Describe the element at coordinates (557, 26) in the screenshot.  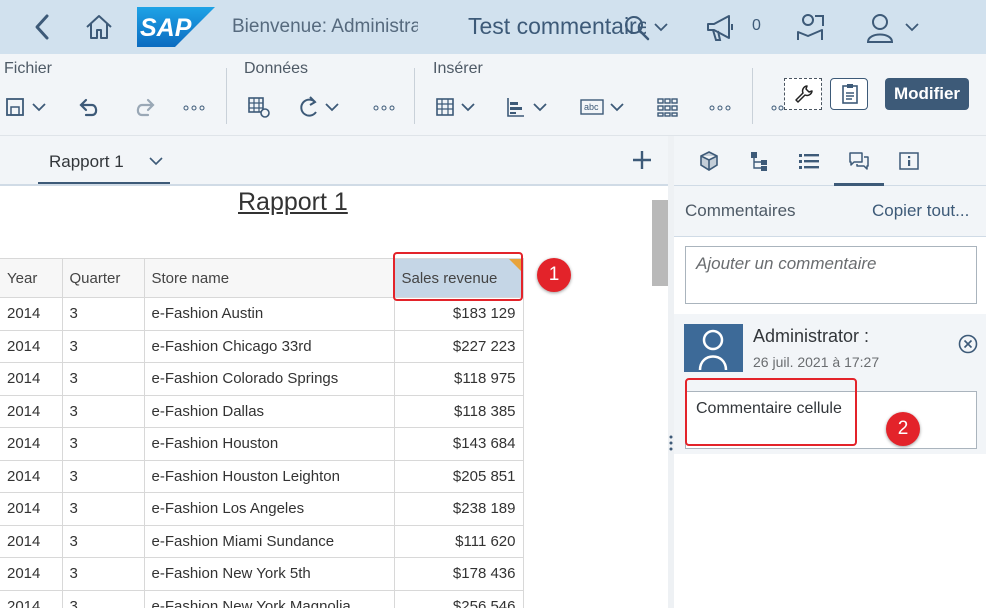
I see `document-title: Test commentaire` at that location.